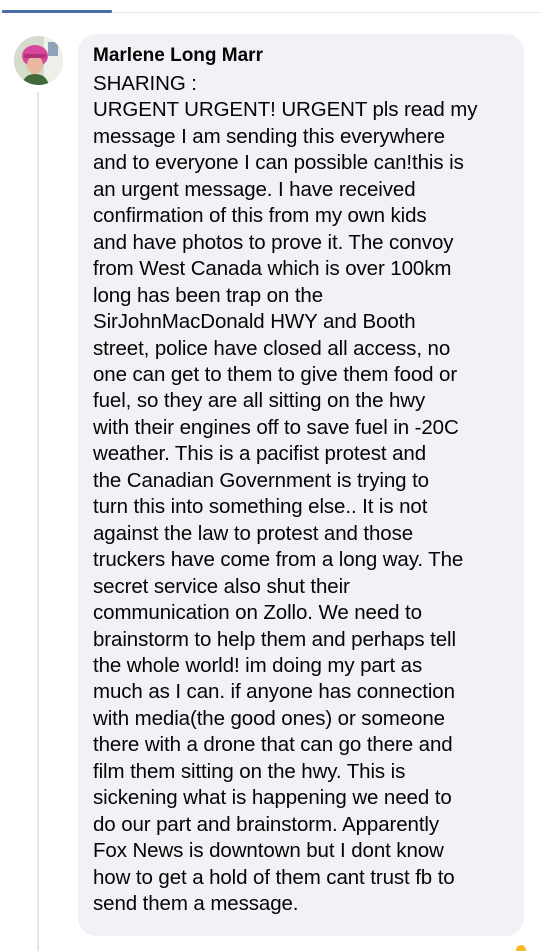 Image resolution: width=540 pixels, height=951 pixels. I want to click on profile-photo-icon, so click(38, 60).